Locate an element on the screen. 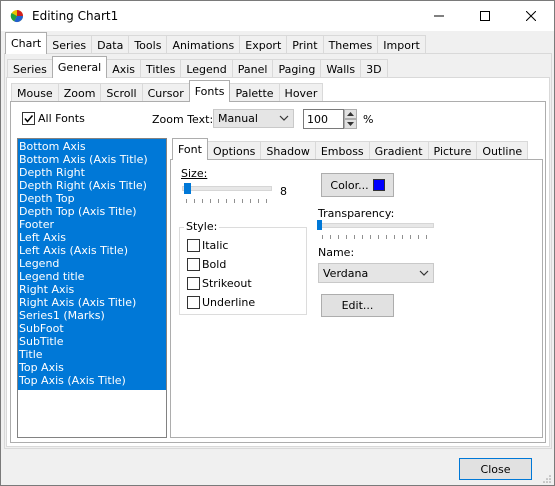  close-window-button is located at coordinates (531, 16).